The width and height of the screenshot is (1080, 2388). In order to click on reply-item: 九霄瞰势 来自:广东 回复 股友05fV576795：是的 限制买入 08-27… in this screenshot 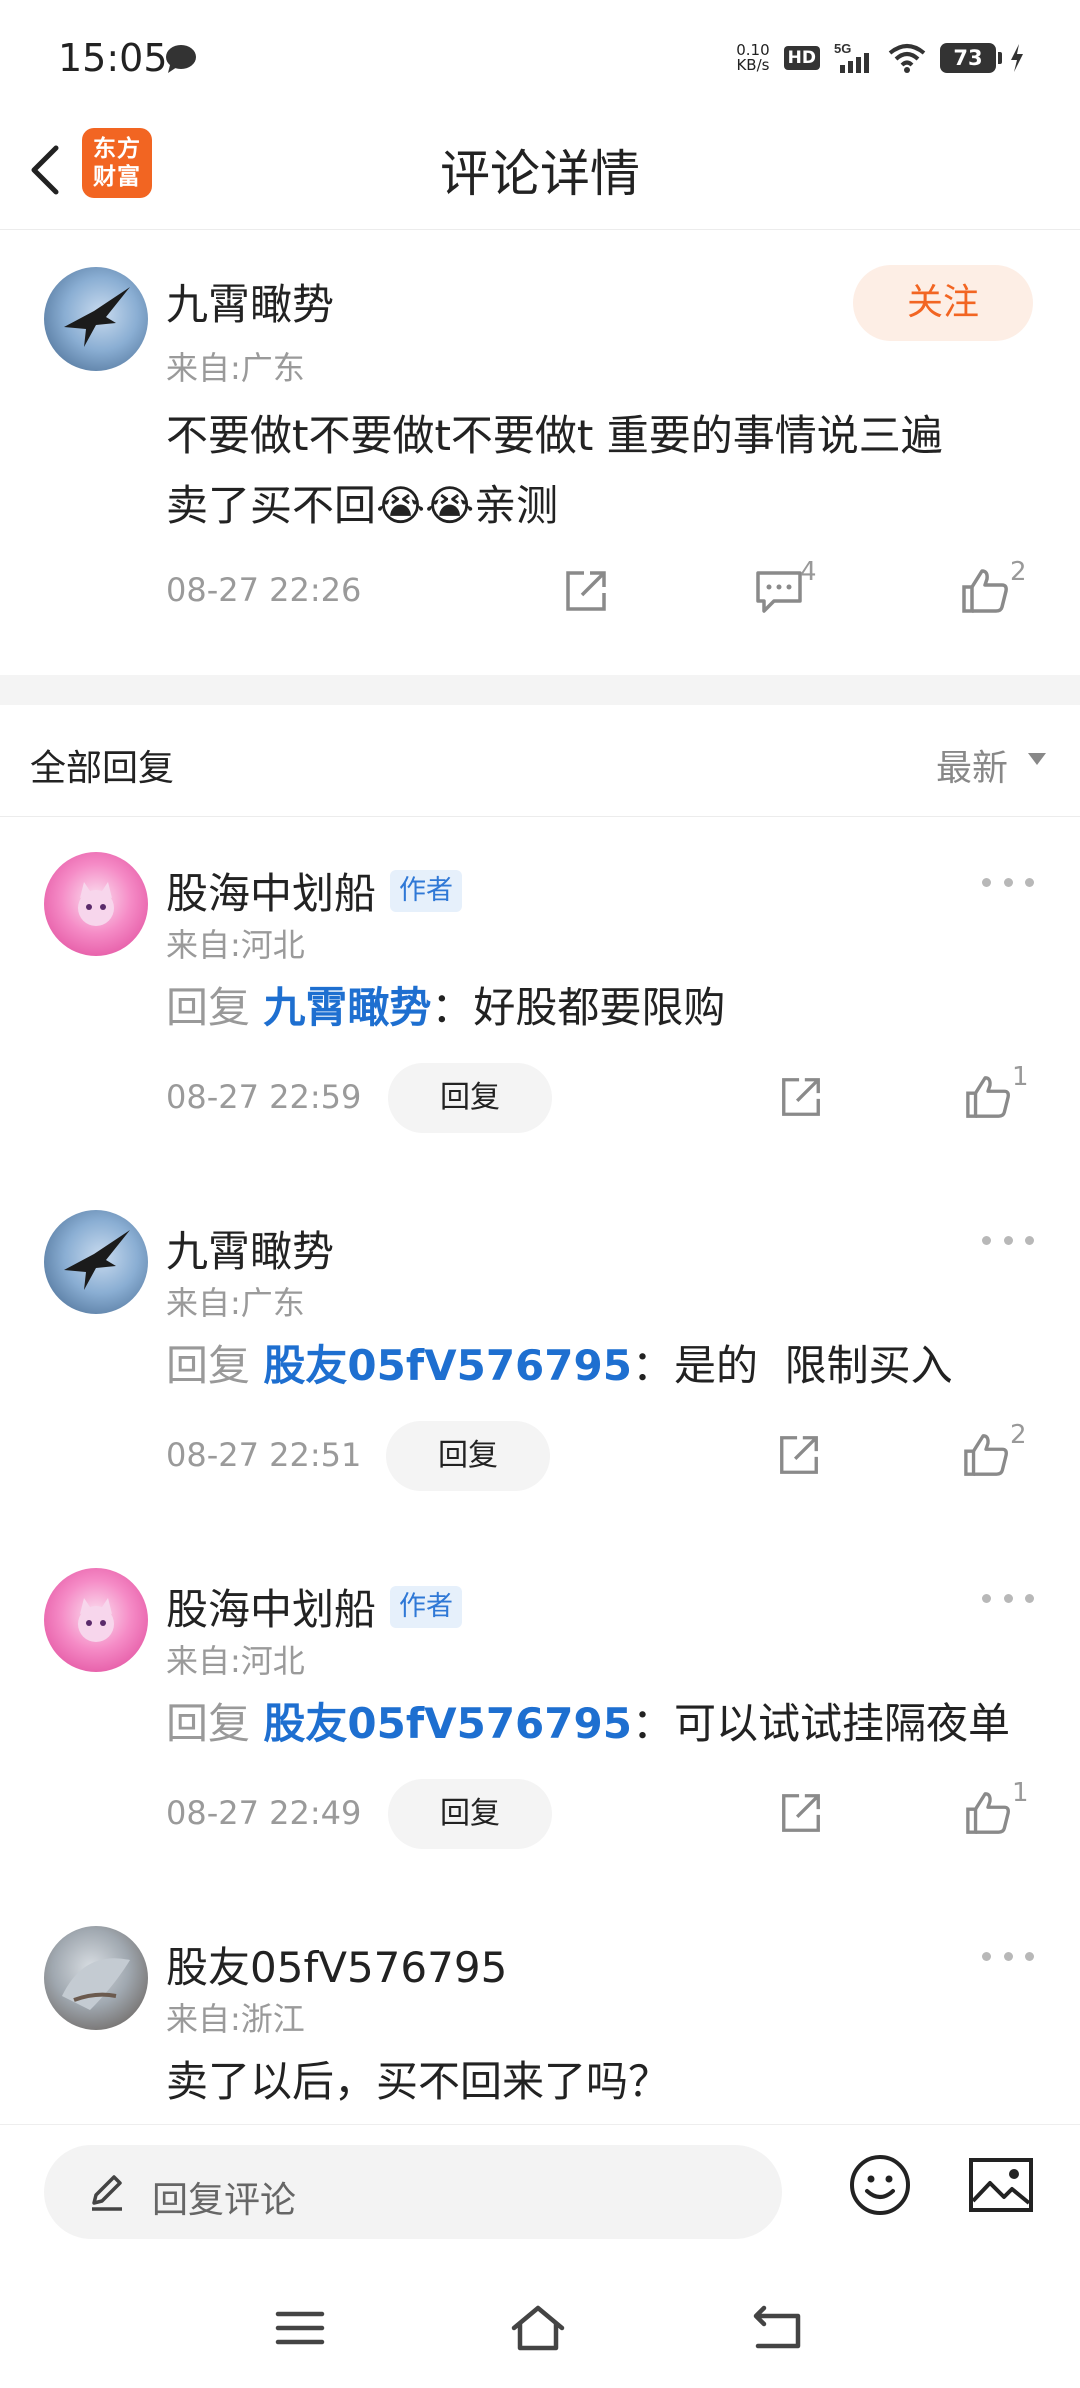, I will do `click(540, 1355)`.